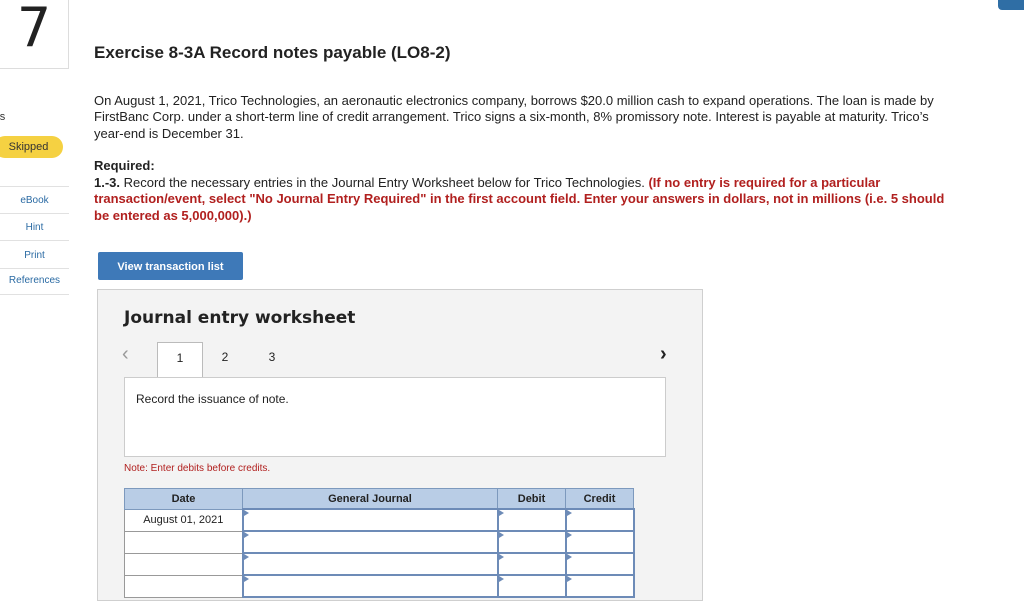  I want to click on hint-link: Hint, so click(34, 227).